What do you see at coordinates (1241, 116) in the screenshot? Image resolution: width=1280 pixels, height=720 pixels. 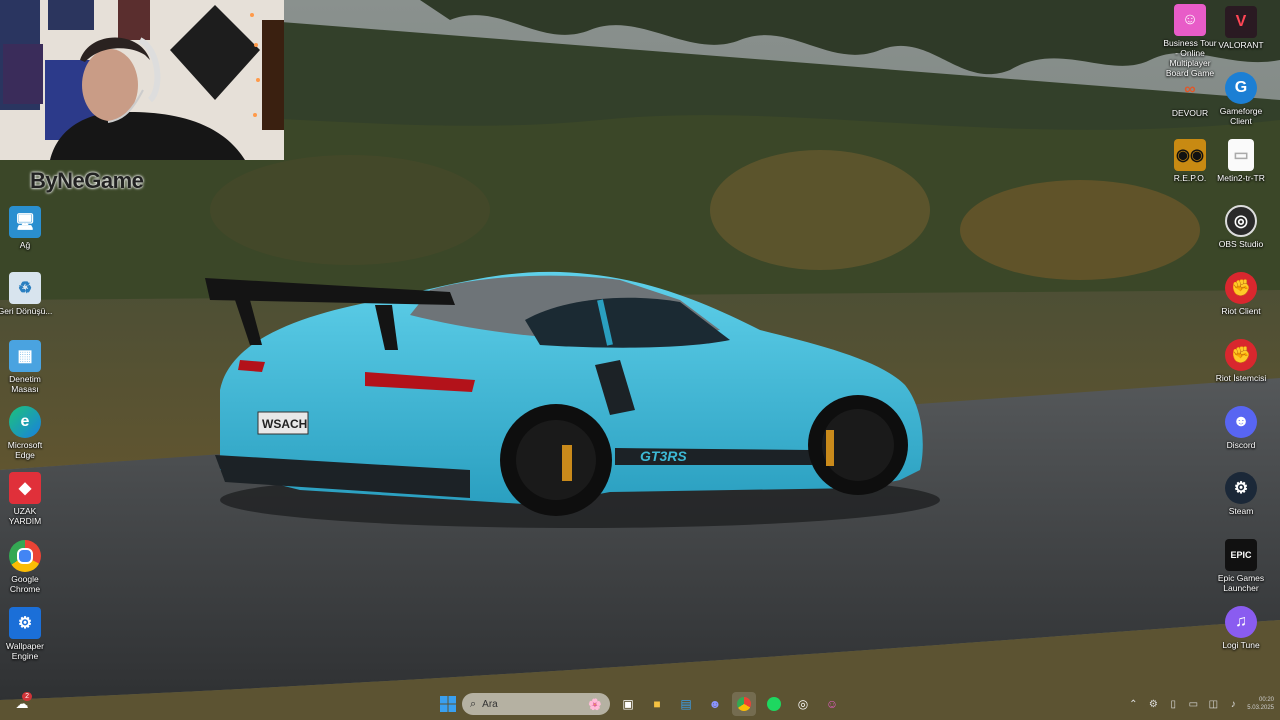 I see `desktop-icon-label: Gameforge Client` at bounding box center [1241, 116].